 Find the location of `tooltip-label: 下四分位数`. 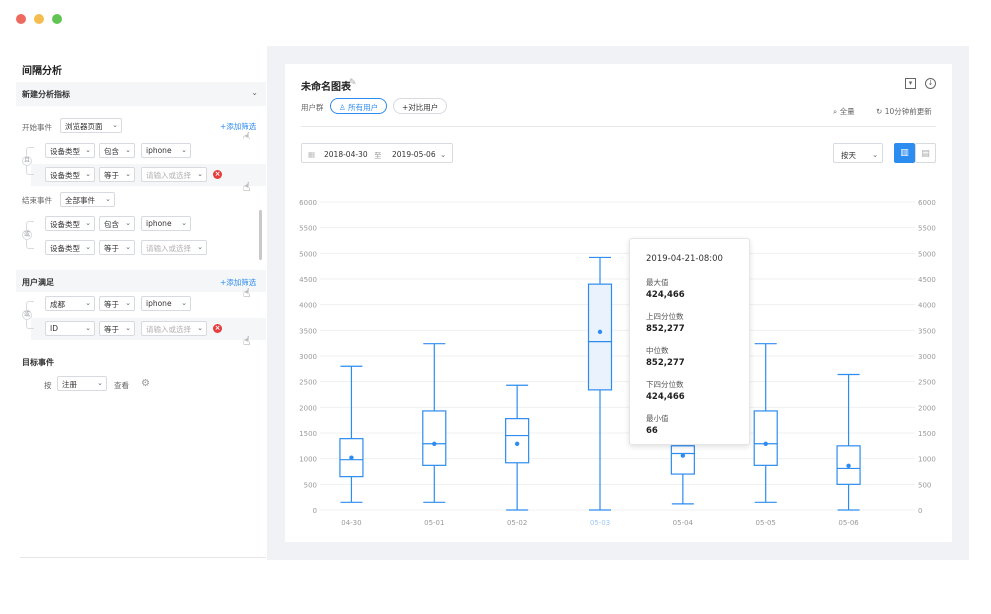

tooltip-label: 下四分位数 is located at coordinates (665, 384).